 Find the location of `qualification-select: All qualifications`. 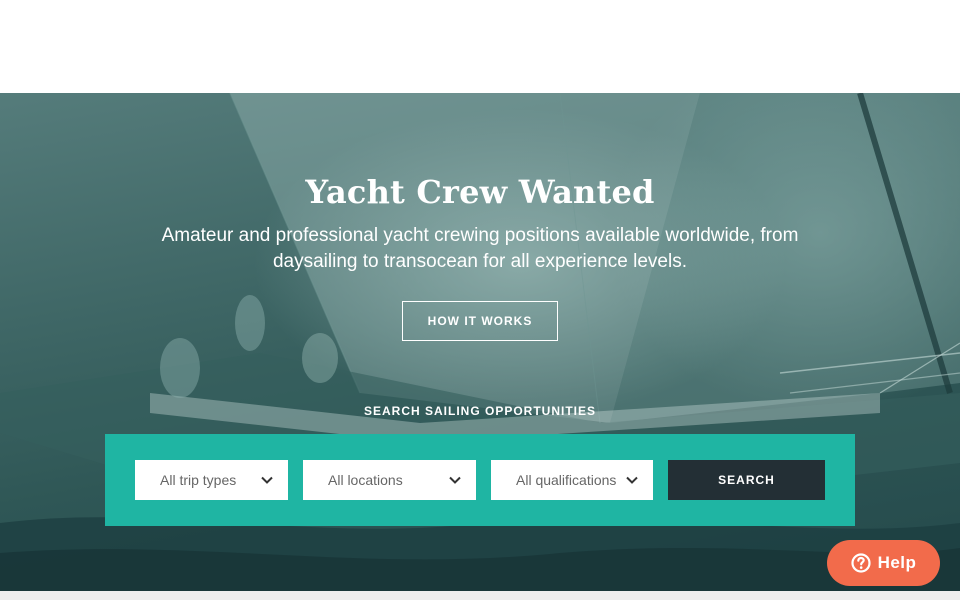

qualification-select: All qualifications is located at coordinates (572, 480).